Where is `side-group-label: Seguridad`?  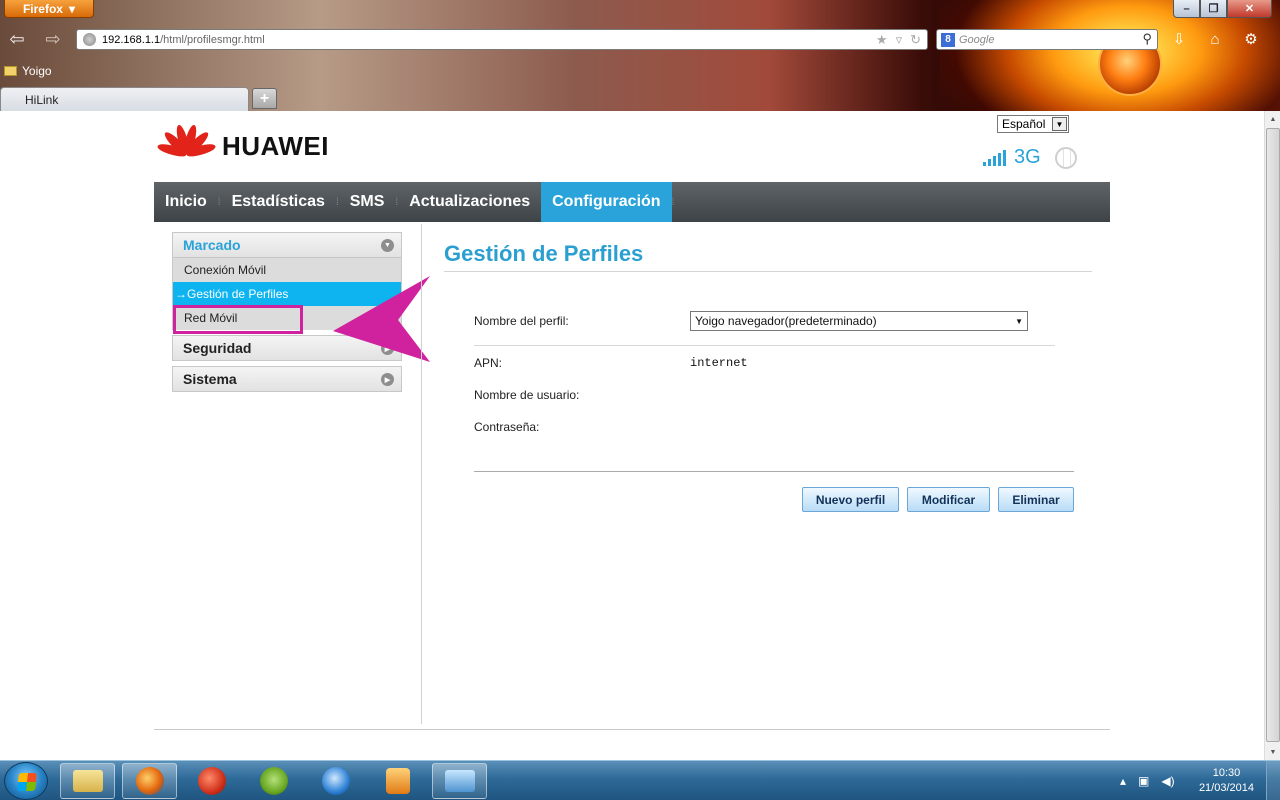 side-group-label: Seguridad is located at coordinates (217, 348).